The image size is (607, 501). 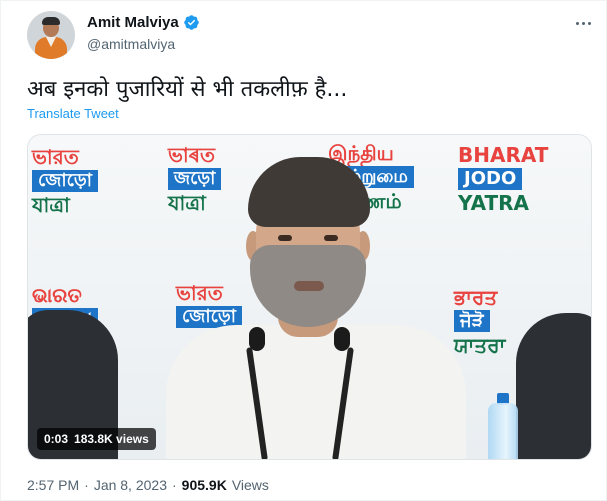 I want to click on tweet-views-label: Views, so click(x=250, y=485).